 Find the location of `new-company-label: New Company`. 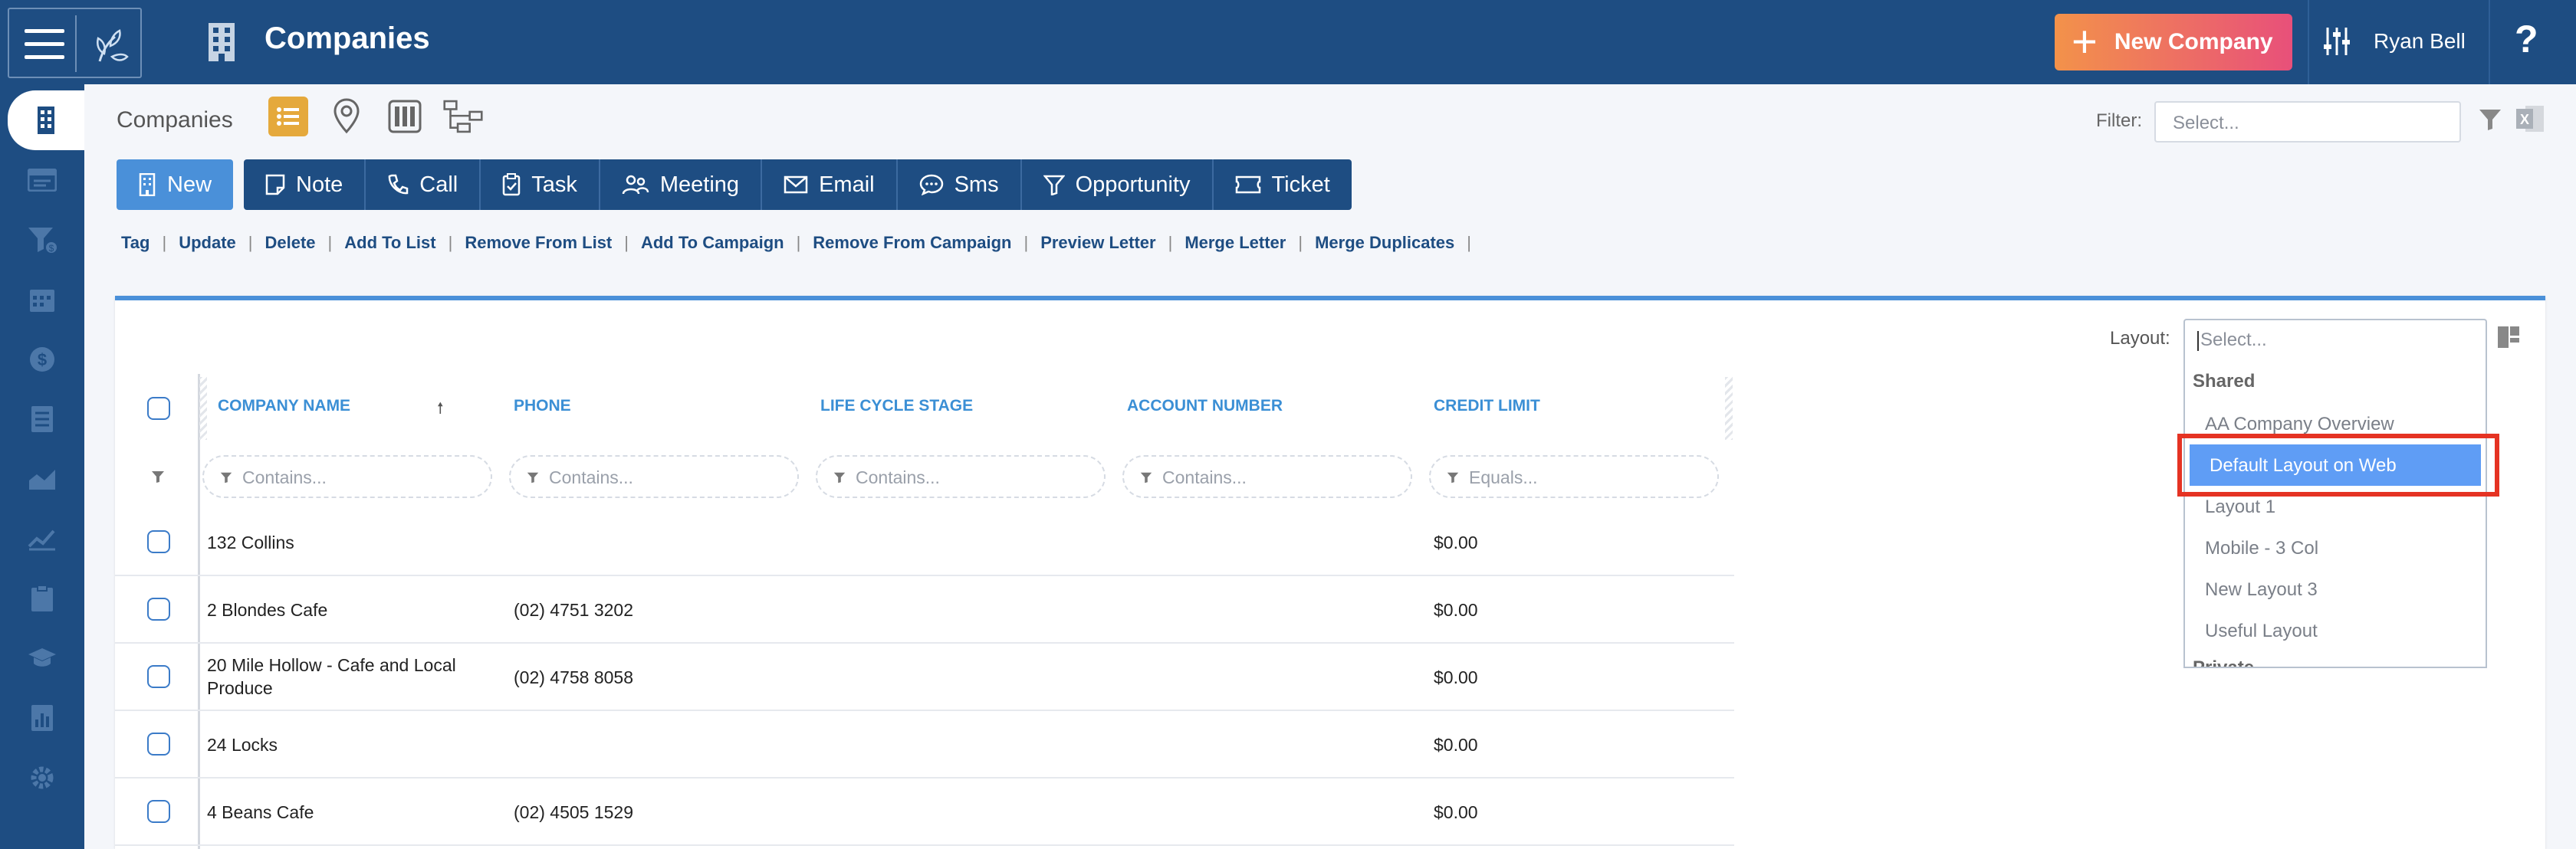

new-company-label: New Company is located at coordinates (2193, 41).